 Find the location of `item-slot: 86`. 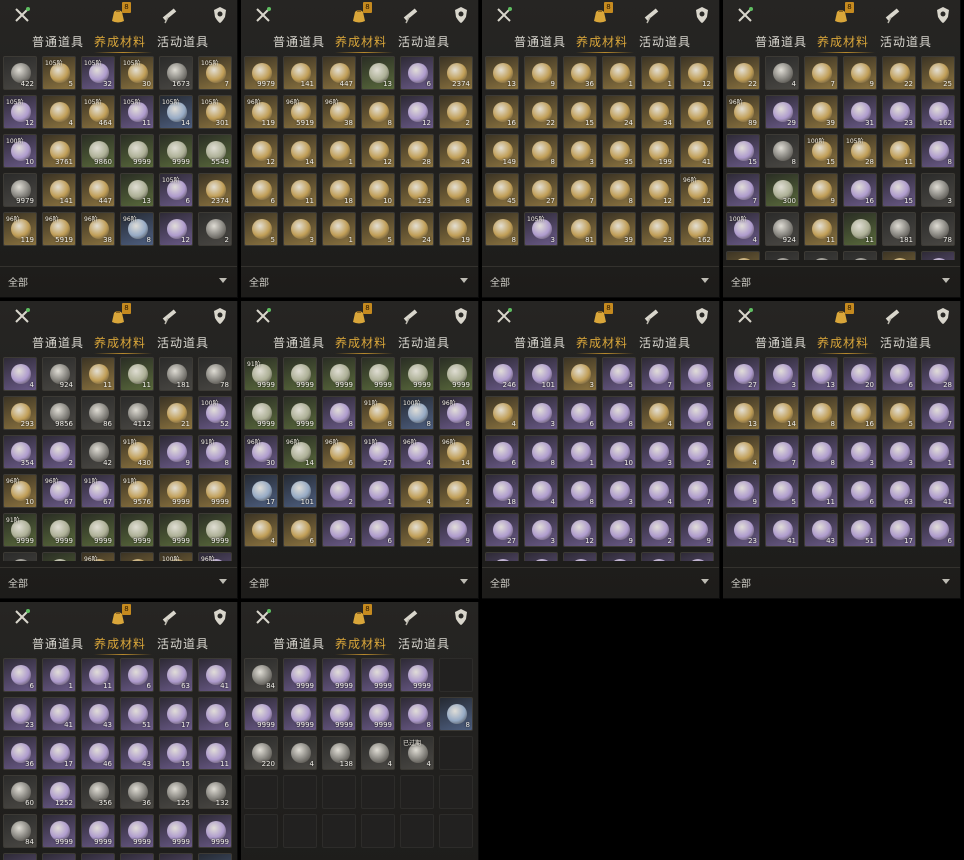

item-slot: 86 is located at coordinates (98, 413).